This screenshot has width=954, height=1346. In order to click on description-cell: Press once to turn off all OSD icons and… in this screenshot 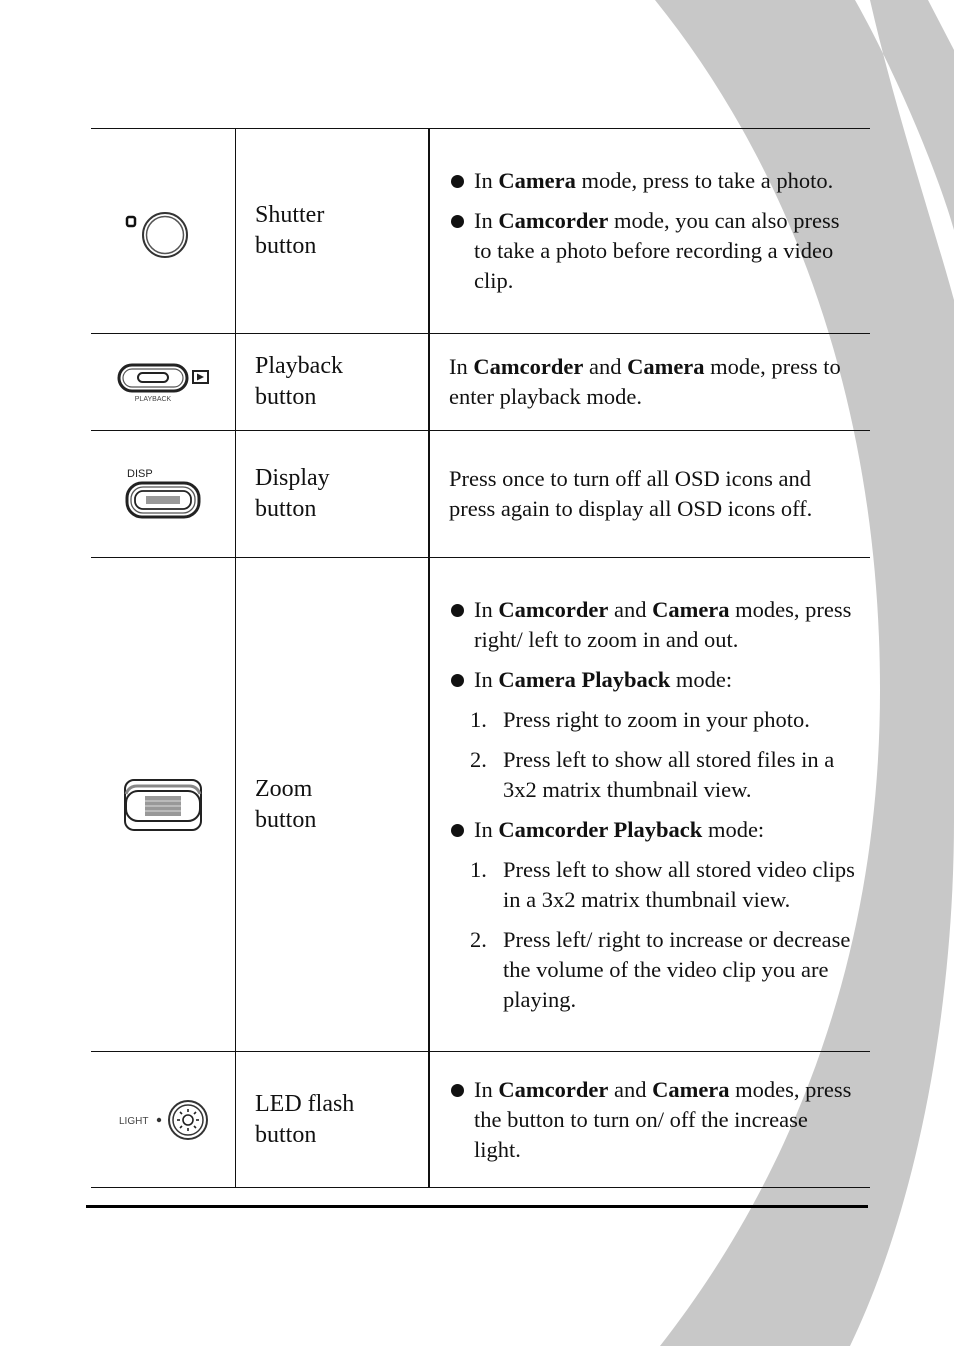, I will do `click(649, 494)`.